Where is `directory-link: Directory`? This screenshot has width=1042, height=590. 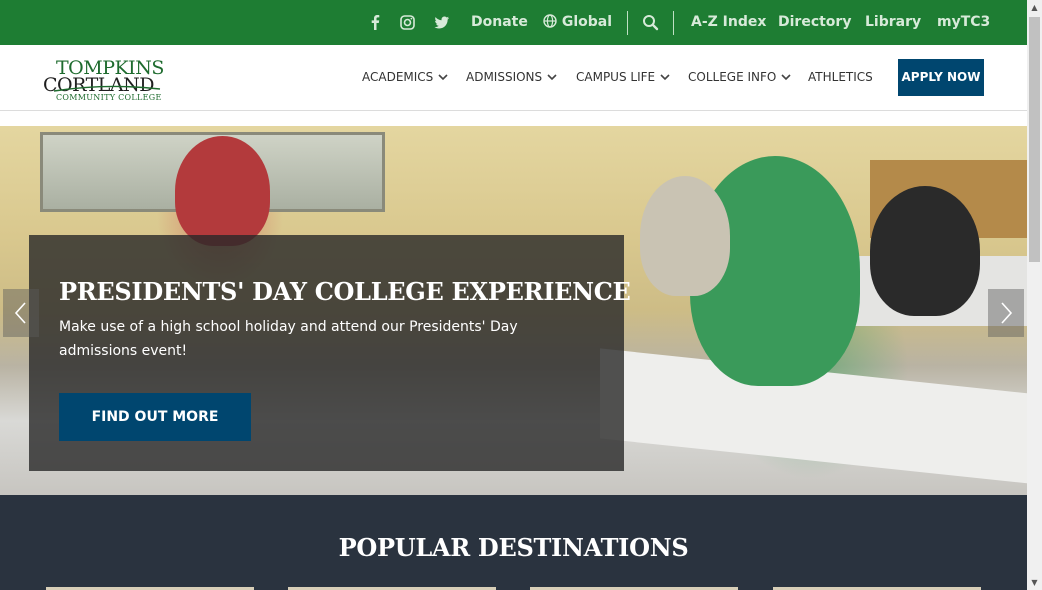
directory-link: Directory is located at coordinates (814, 22).